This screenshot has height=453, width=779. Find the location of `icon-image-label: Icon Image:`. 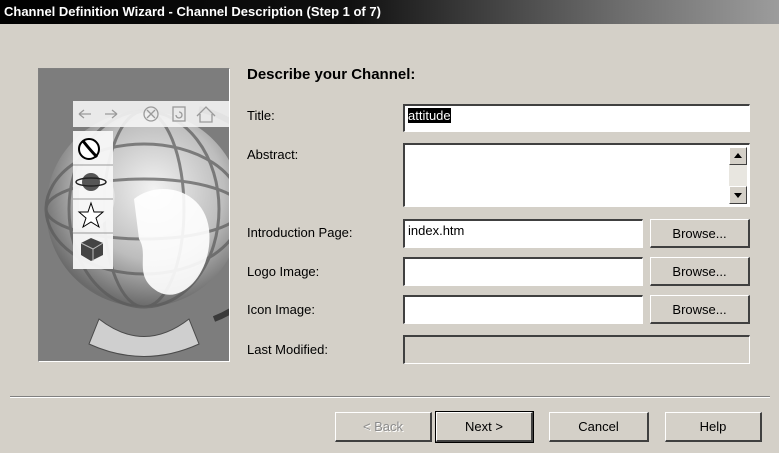

icon-image-label: Icon Image: is located at coordinates (281, 309).